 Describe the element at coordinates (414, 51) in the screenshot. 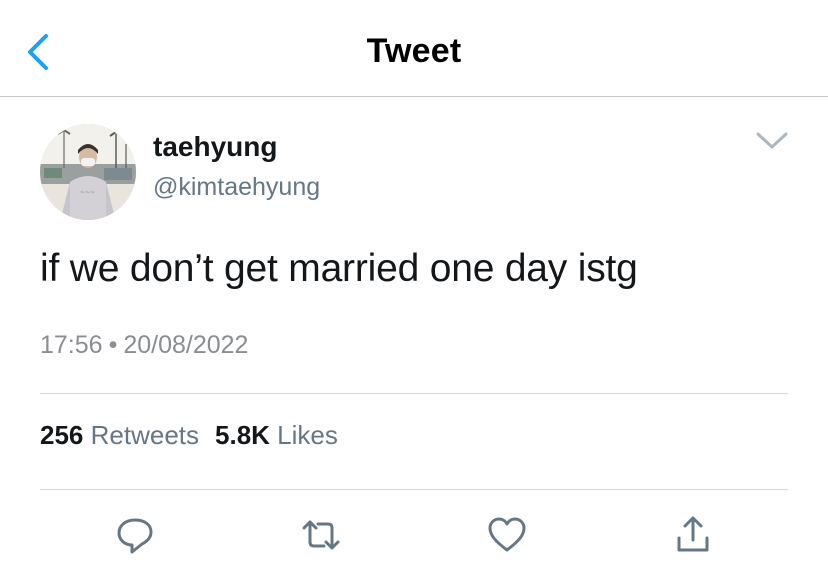

I see `page-title: Tweet` at that location.